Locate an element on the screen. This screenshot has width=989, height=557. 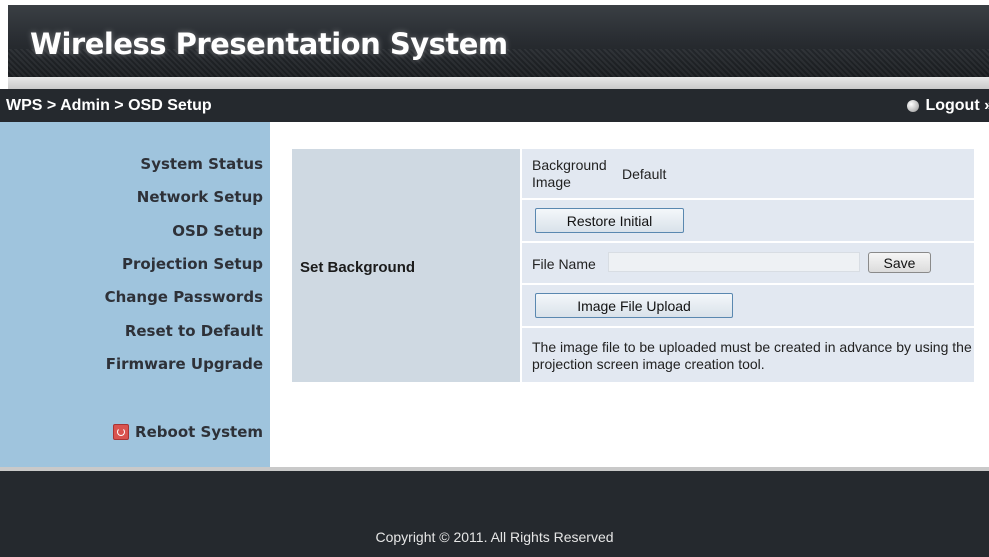
sidebar-item-projection-setup: Projection Setup is located at coordinates (192, 264).